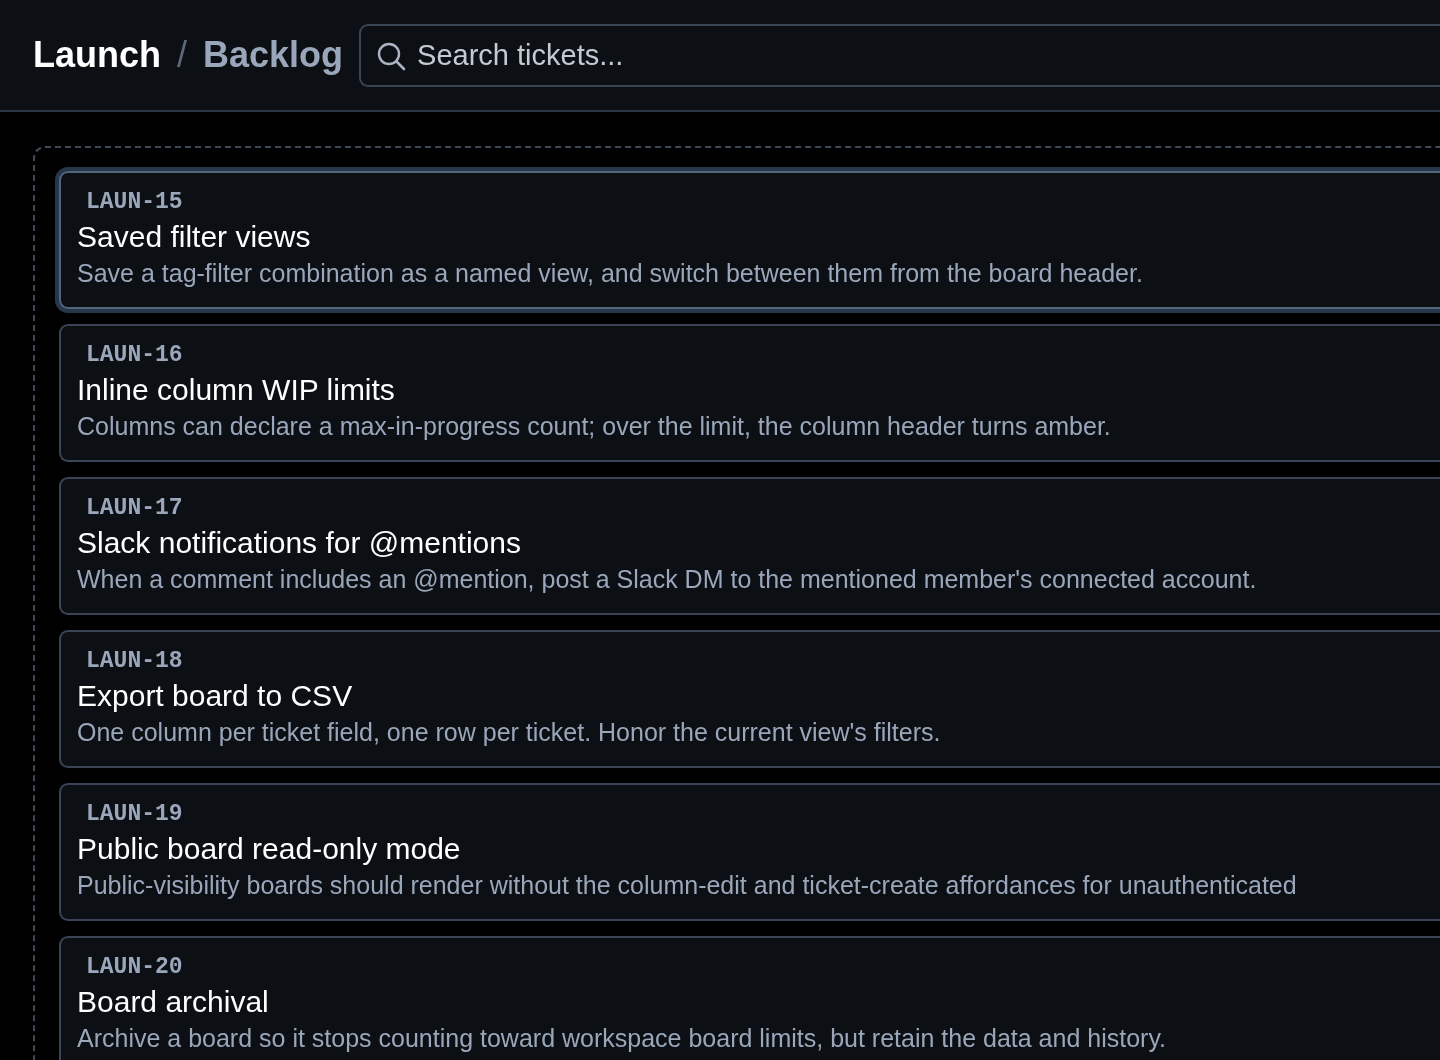  I want to click on ticket-title: Public board read-only mode, so click(269, 849).